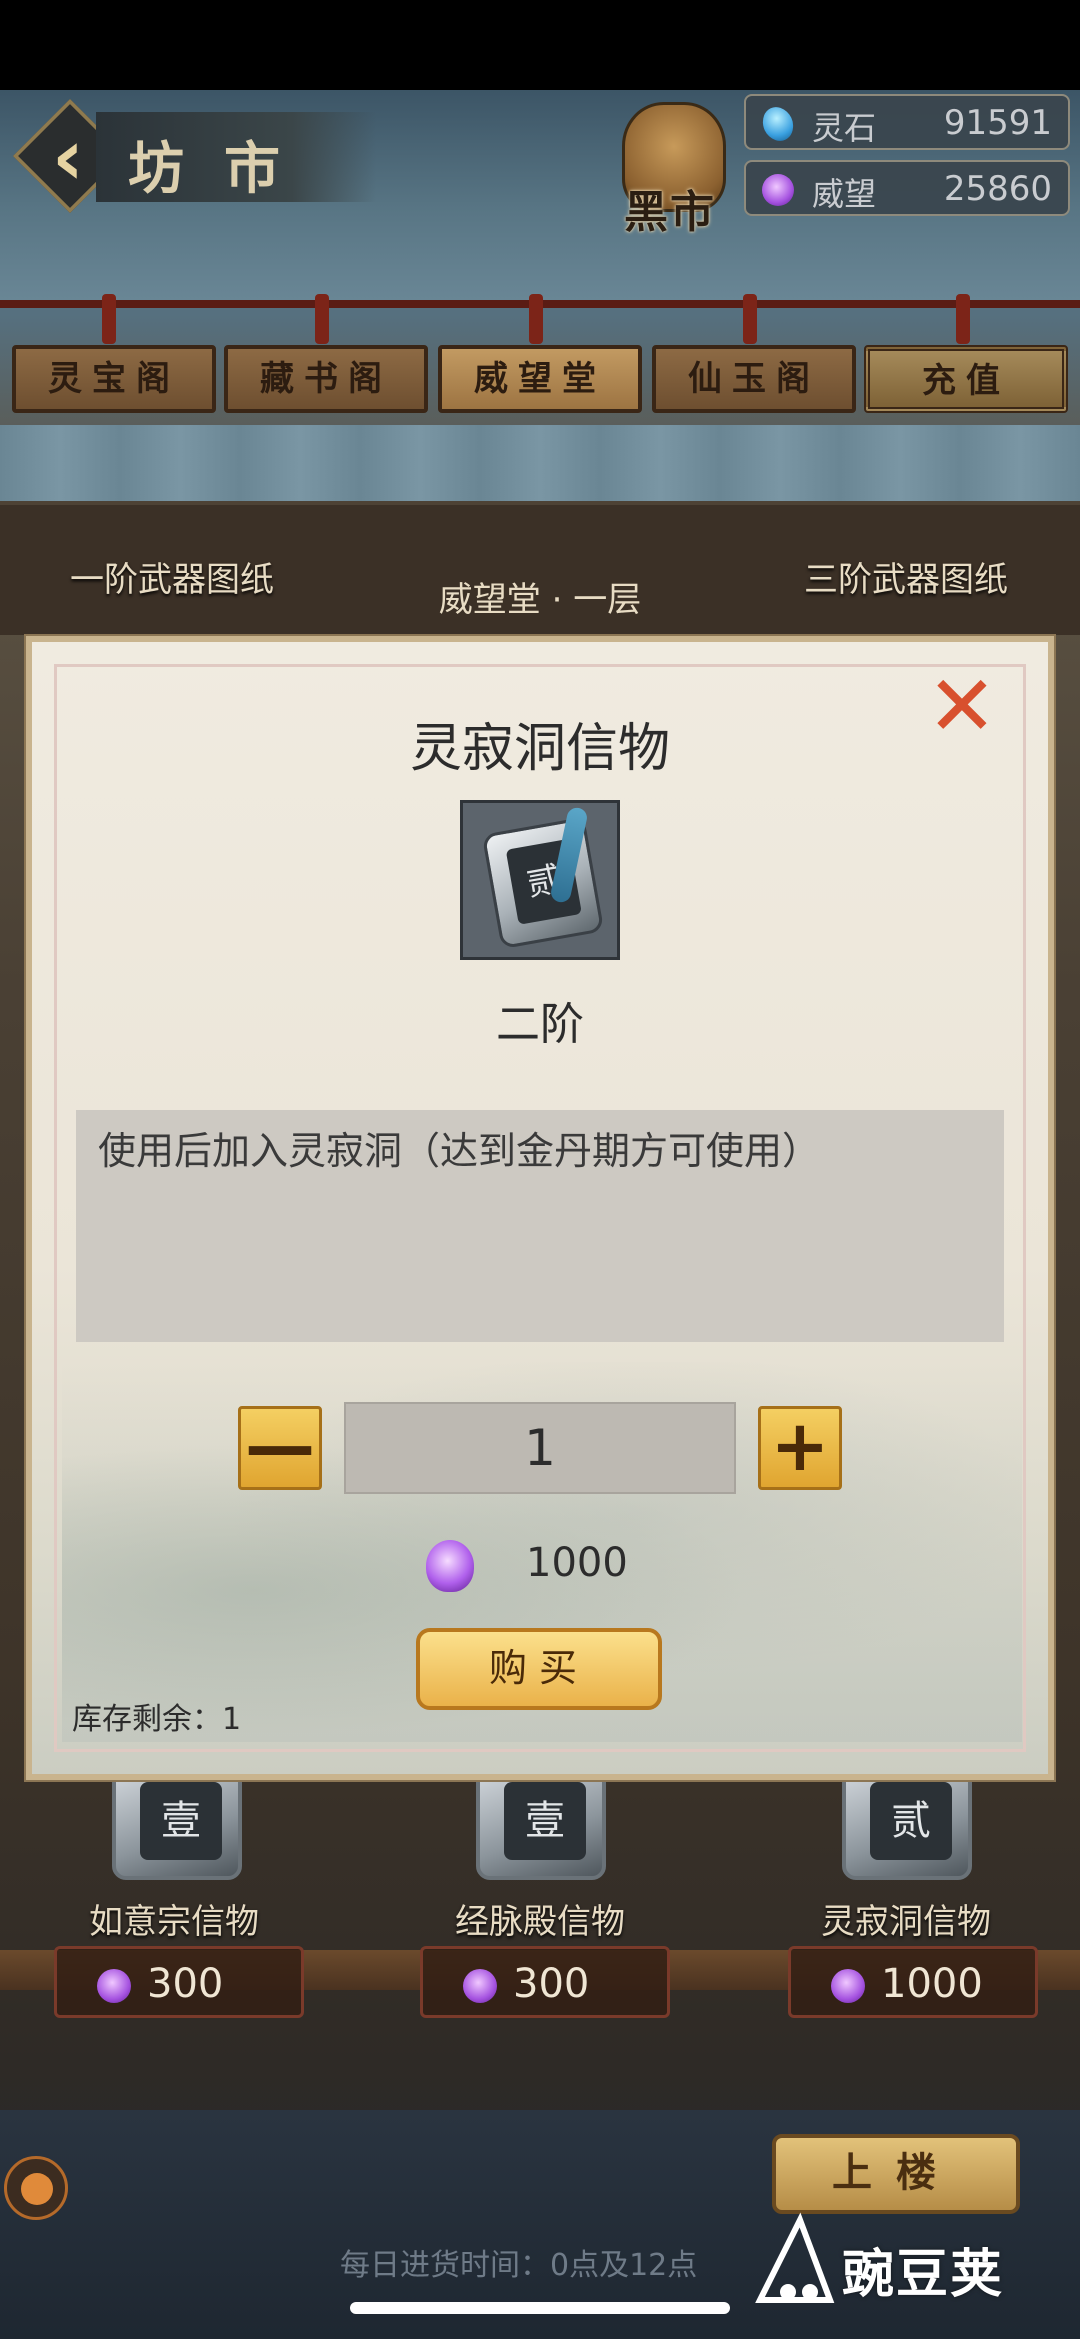  I want to click on prestige-icon, so click(450, 1566).